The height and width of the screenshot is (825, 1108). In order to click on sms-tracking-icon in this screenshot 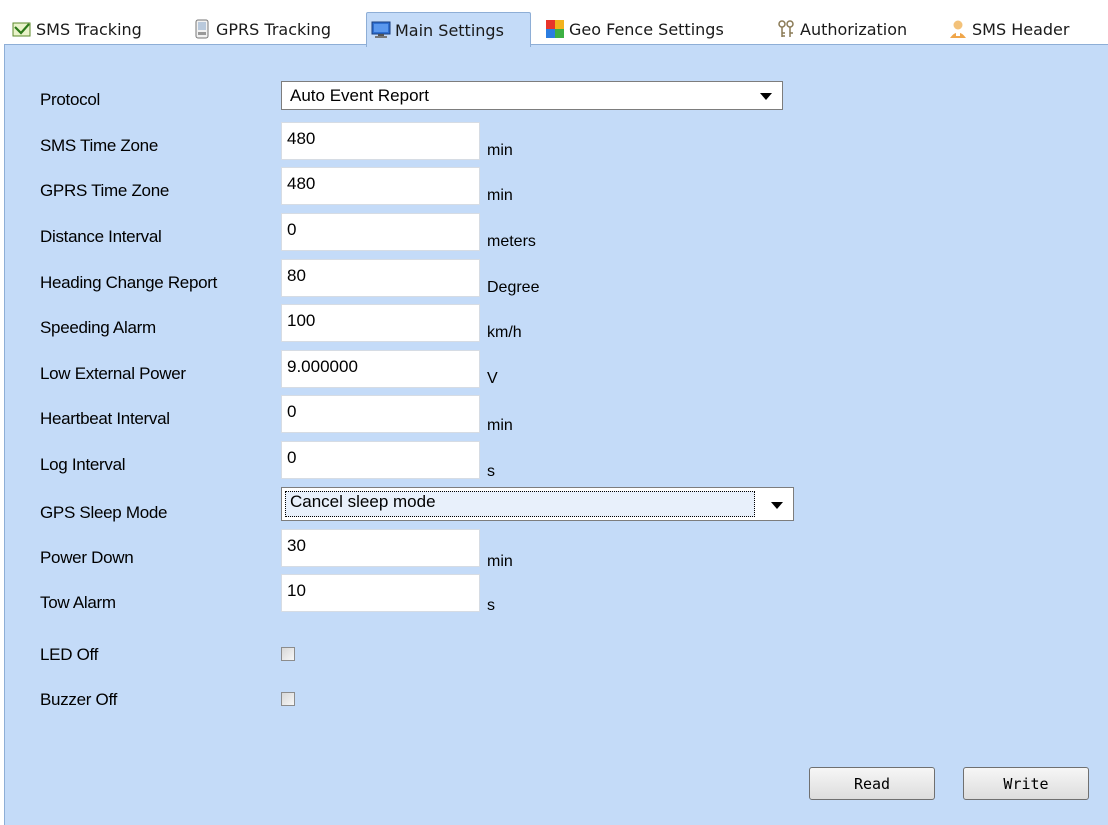, I will do `click(22, 29)`.